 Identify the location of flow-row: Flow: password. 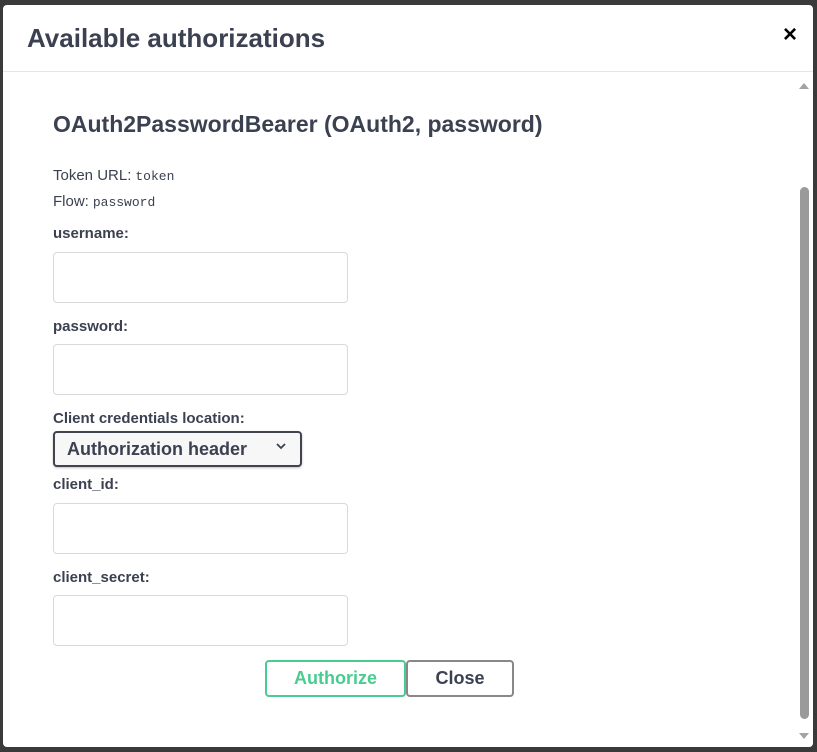
(104, 201).